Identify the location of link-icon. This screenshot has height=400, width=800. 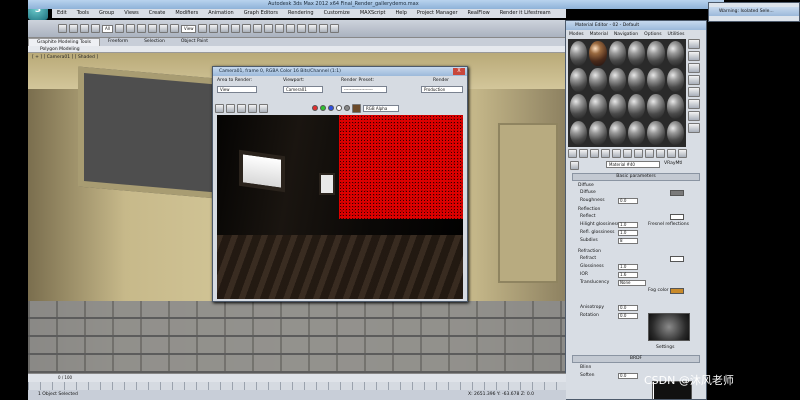
(84, 28).